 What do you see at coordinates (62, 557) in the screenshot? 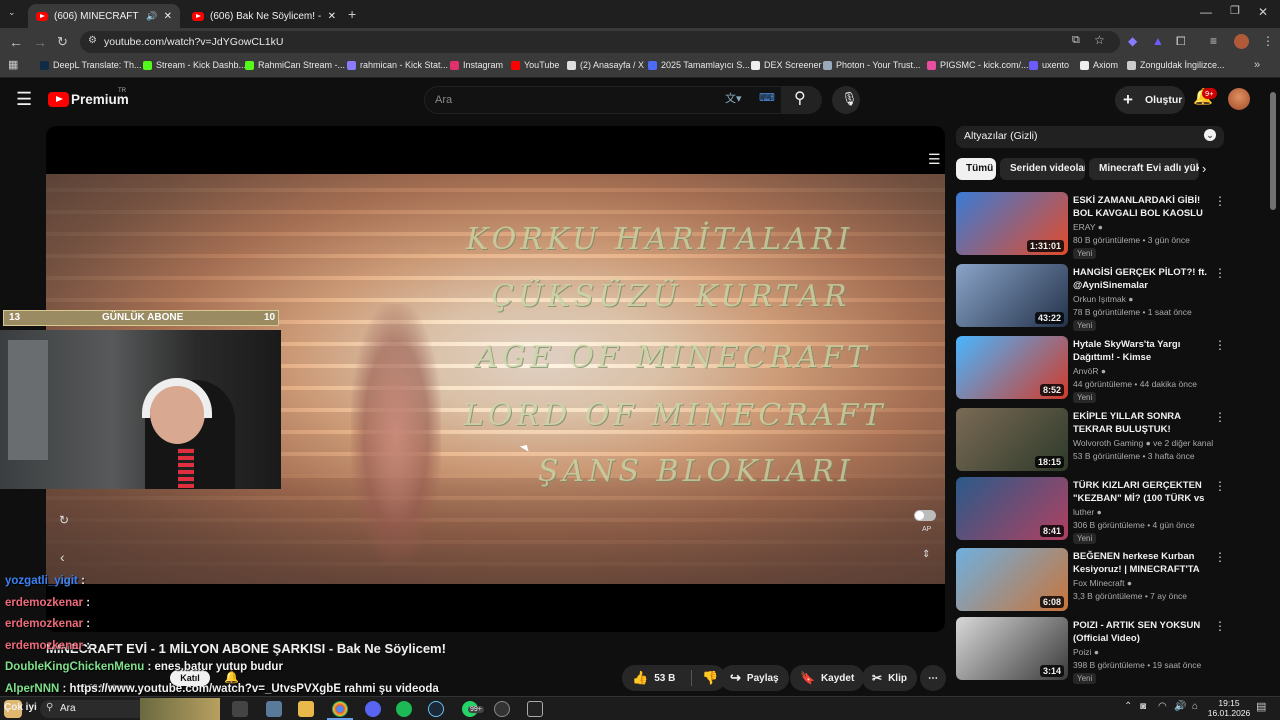
I see `previous-arrow-icon: ‹` at bounding box center [62, 557].